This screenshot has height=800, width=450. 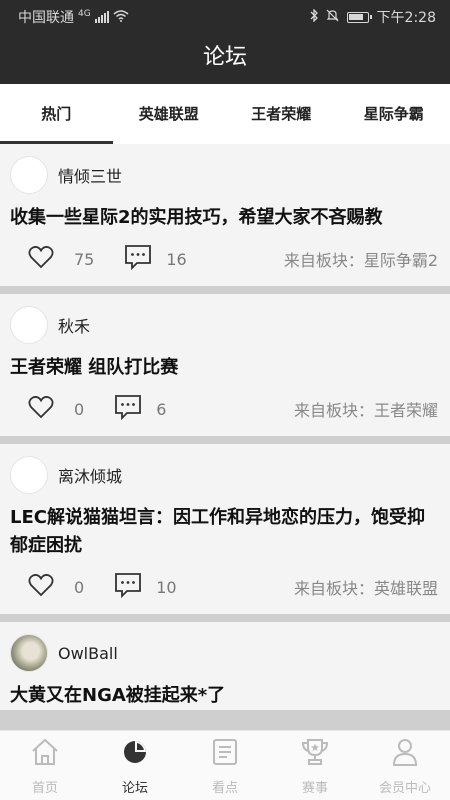 What do you see at coordinates (366, 409) in the screenshot?
I see `post-source: 来自板块：王者荣耀` at bounding box center [366, 409].